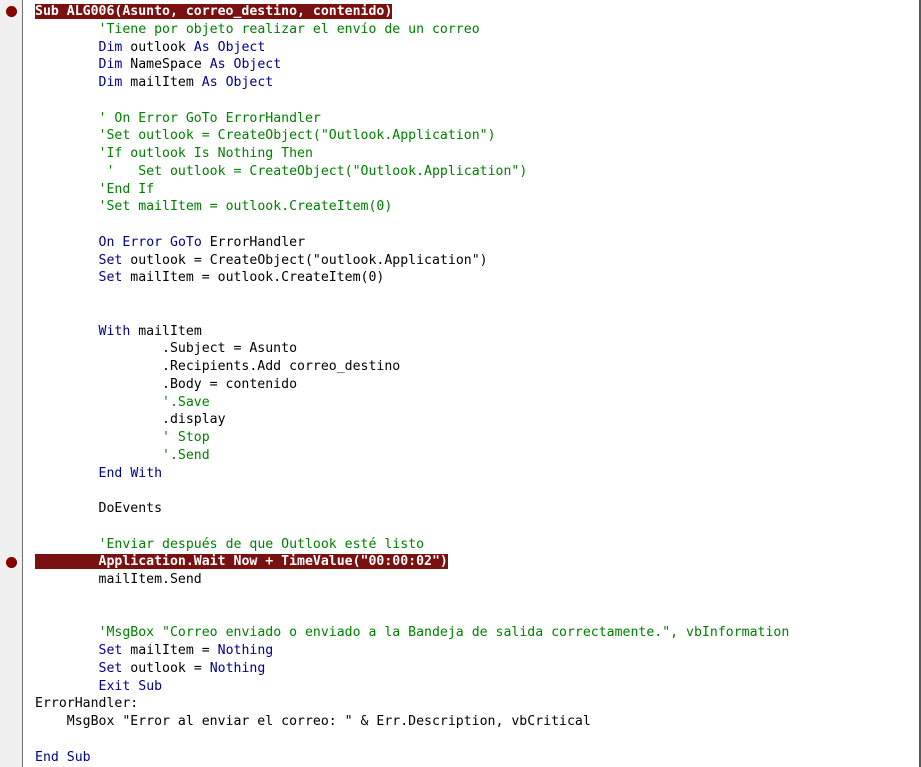 This screenshot has width=921, height=767. I want to click on code-text-segment: mailItem =, so click(170, 650).